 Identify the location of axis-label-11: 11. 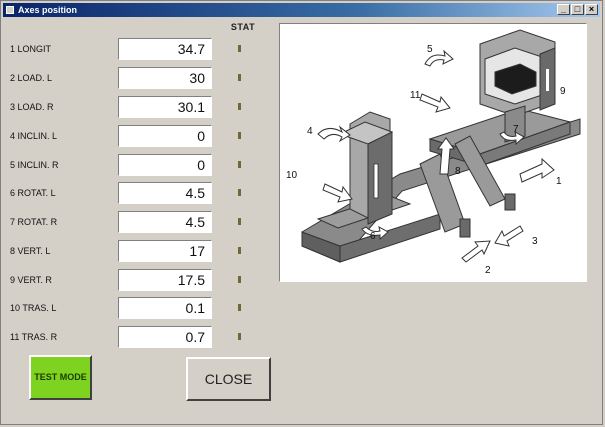
(415, 95).